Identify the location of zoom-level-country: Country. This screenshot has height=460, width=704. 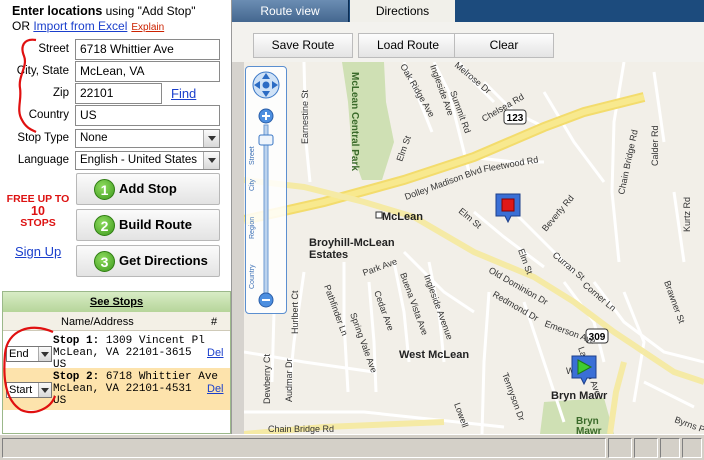
(252, 276).